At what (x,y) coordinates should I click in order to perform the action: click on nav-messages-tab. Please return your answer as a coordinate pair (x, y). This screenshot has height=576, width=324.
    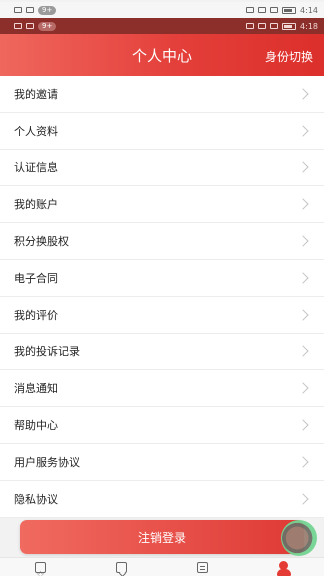
    Looking at the image, I should click on (122, 567).